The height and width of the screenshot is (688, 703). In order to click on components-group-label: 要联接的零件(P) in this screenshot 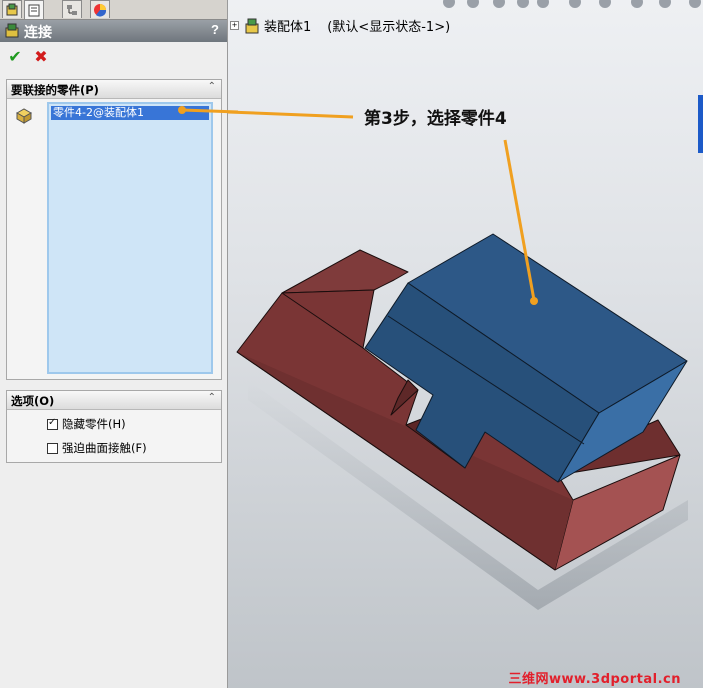, I will do `click(55, 90)`.